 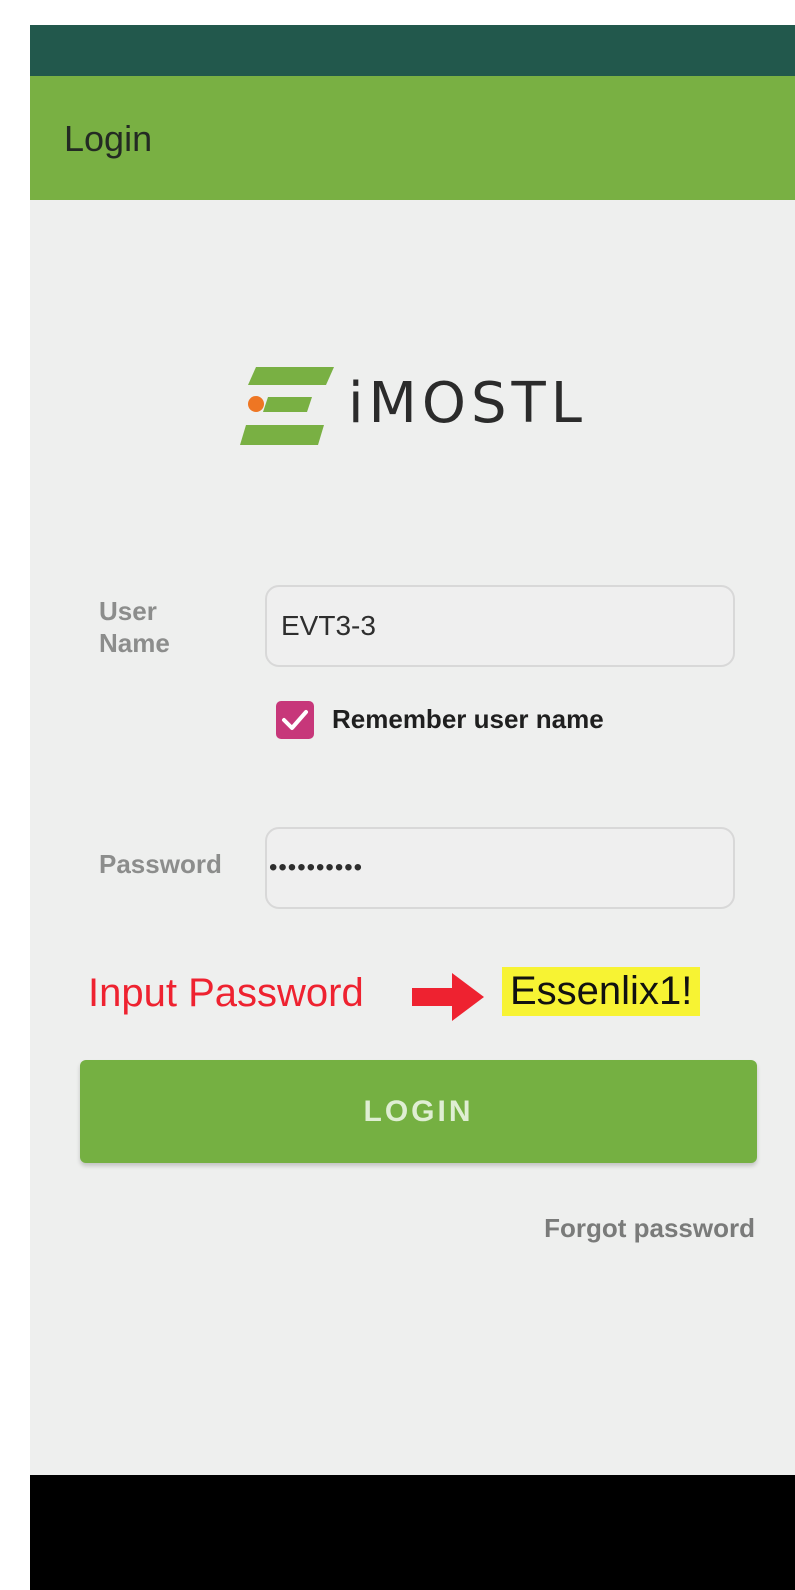 I want to click on login-button: LOGIN, so click(x=418, y=1111).